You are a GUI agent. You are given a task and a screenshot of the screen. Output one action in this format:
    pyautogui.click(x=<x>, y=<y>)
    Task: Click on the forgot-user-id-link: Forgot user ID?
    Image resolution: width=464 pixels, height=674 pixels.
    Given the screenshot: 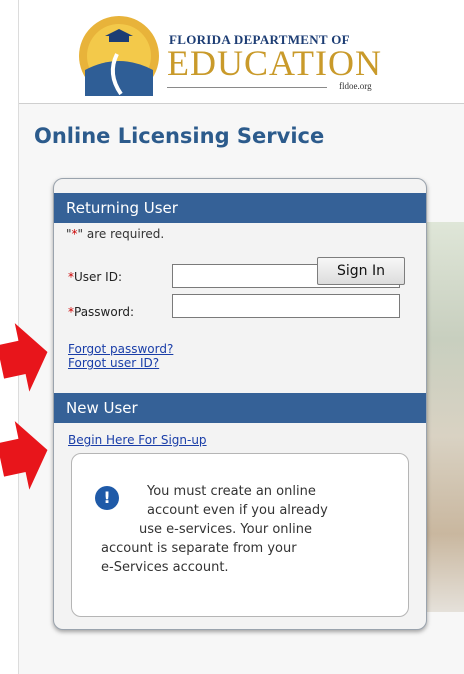 What is the action you would take?
    pyautogui.click(x=113, y=363)
    